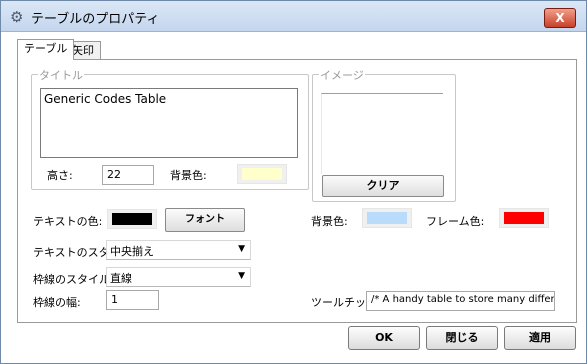 The width and height of the screenshot is (587, 364). What do you see at coordinates (178, 250) in the screenshot?
I see `text-style-select: 中央揃え ▼` at bounding box center [178, 250].